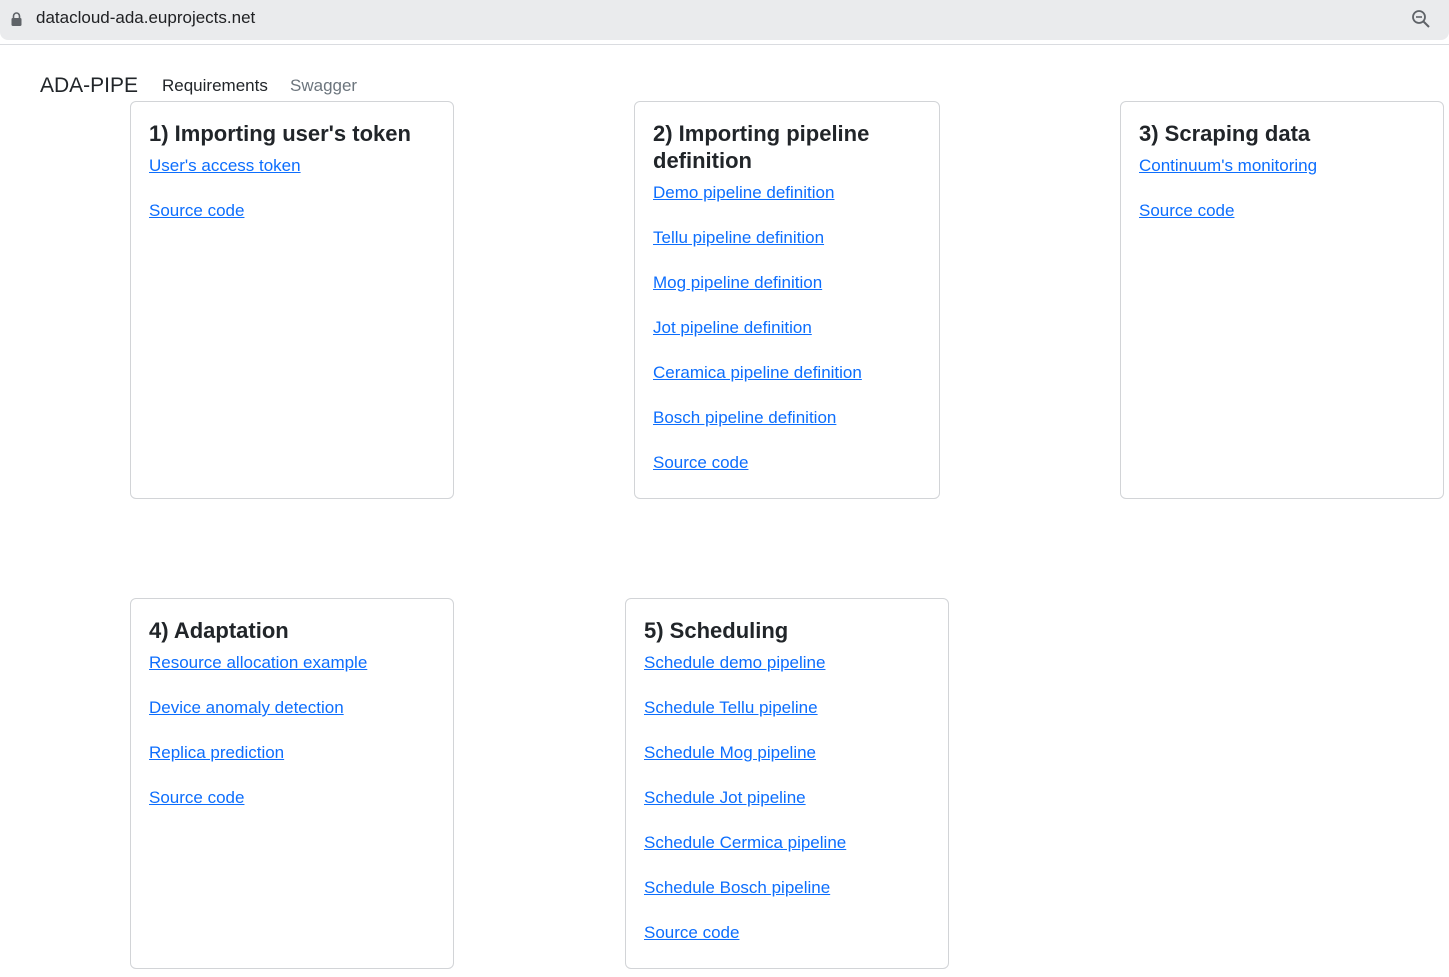 The width and height of the screenshot is (1449, 977). Describe the element at coordinates (219, 630) in the screenshot. I see `card-title: 4) Adaptation` at that location.